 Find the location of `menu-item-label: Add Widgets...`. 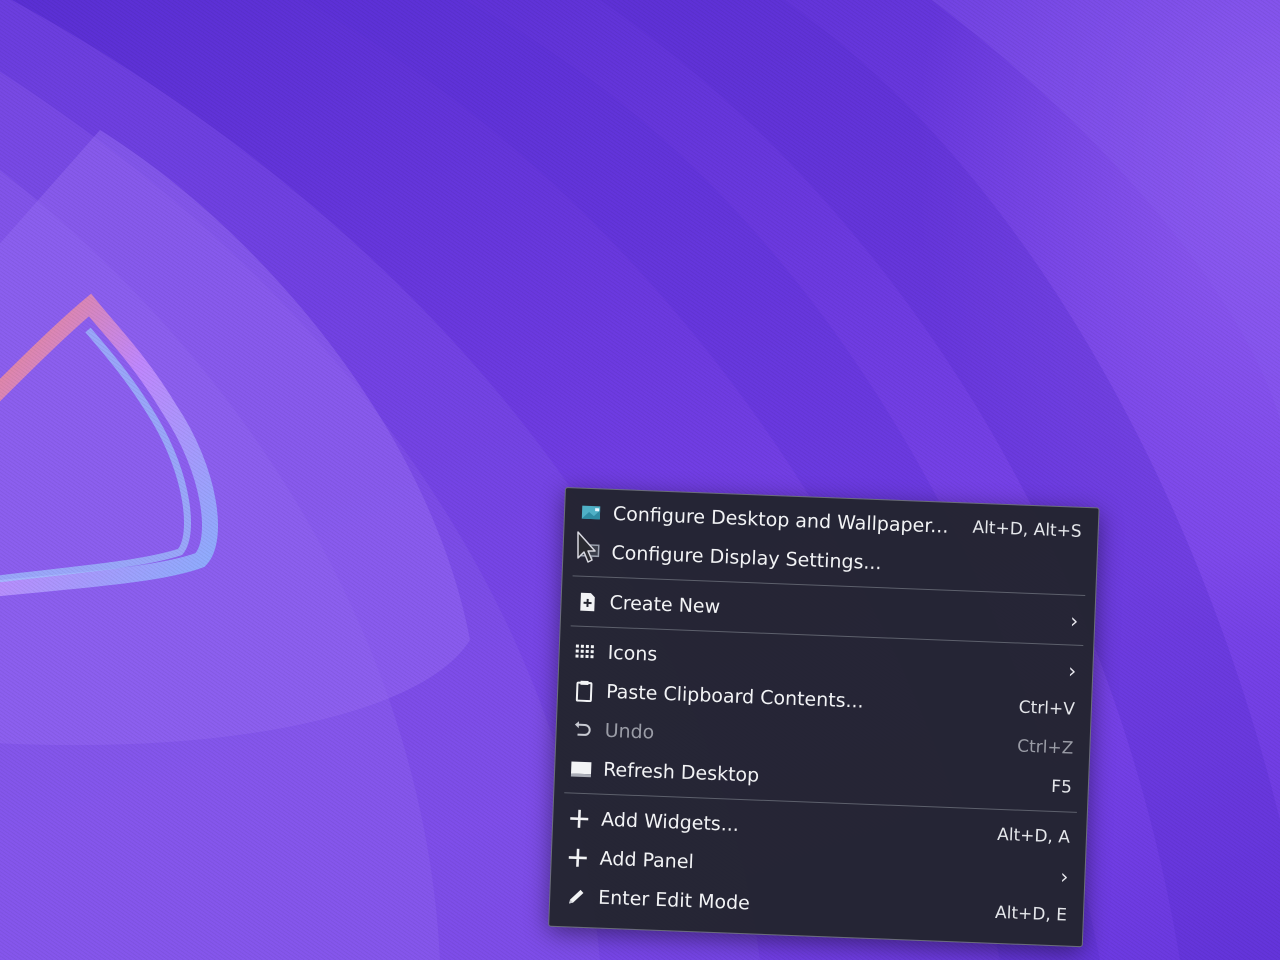

menu-item-label: Add Widgets... is located at coordinates (670, 822).